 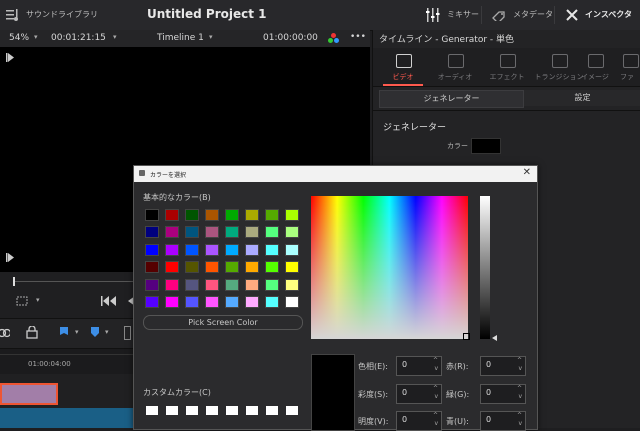 What do you see at coordinates (335, 174) in the screenshot?
I see `dialog-title-bar: カラーを選択 ✕` at bounding box center [335, 174].